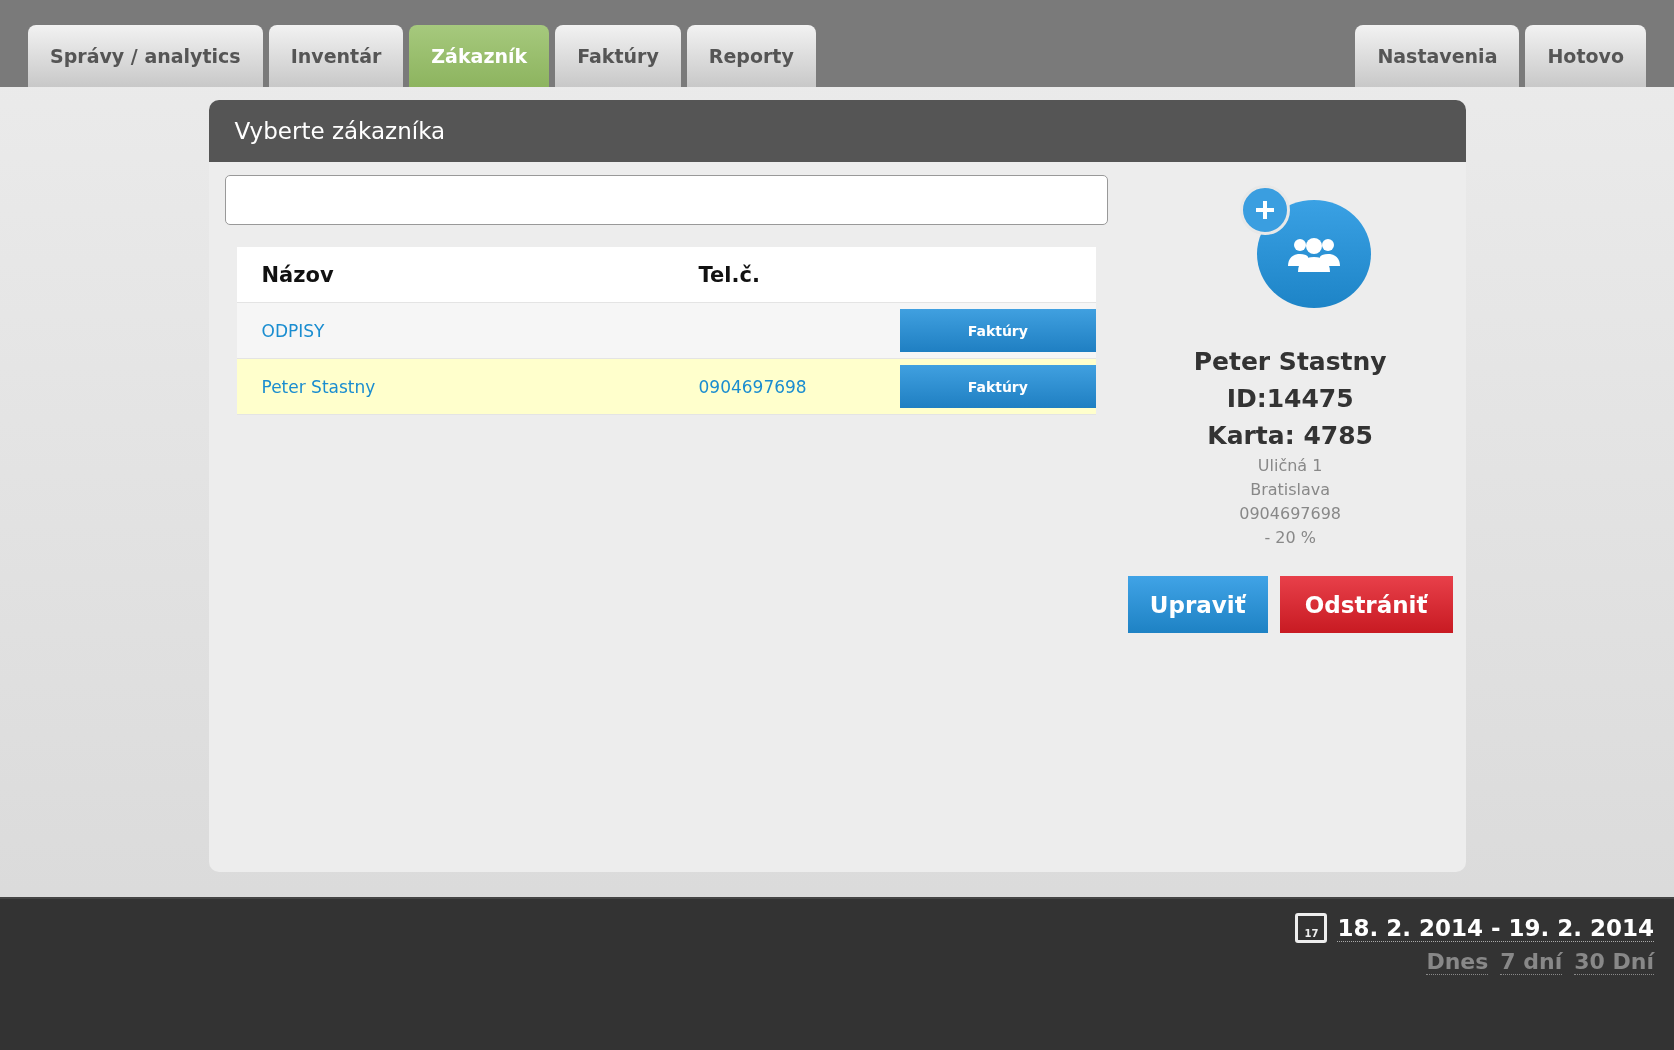 The image size is (1674, 1050). What do you see at coordinates (292, 330) in the screenshot?
I see `customer-name: ODPISY` at bounding box center [292, 330].